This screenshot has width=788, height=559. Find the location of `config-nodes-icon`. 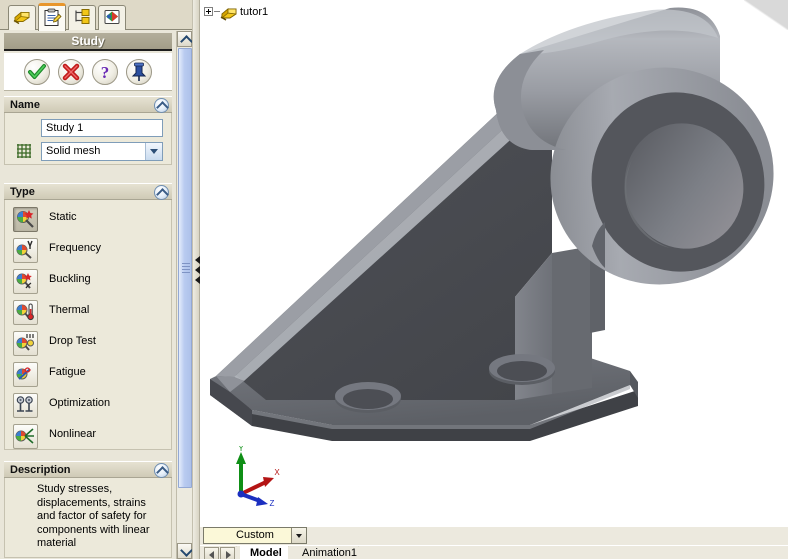

config-nodes-icon is located at coordinates (82, 18).